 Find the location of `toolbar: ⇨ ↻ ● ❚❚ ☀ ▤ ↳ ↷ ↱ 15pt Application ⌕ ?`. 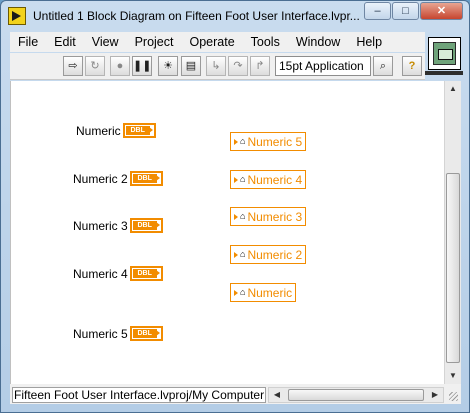

toolbar: ⇨ ↻ ● ❚❚ ☀ ▤ ↳ ↷ ↱ 15pt Application ⌕ ? is located at coordinates (217, 66).